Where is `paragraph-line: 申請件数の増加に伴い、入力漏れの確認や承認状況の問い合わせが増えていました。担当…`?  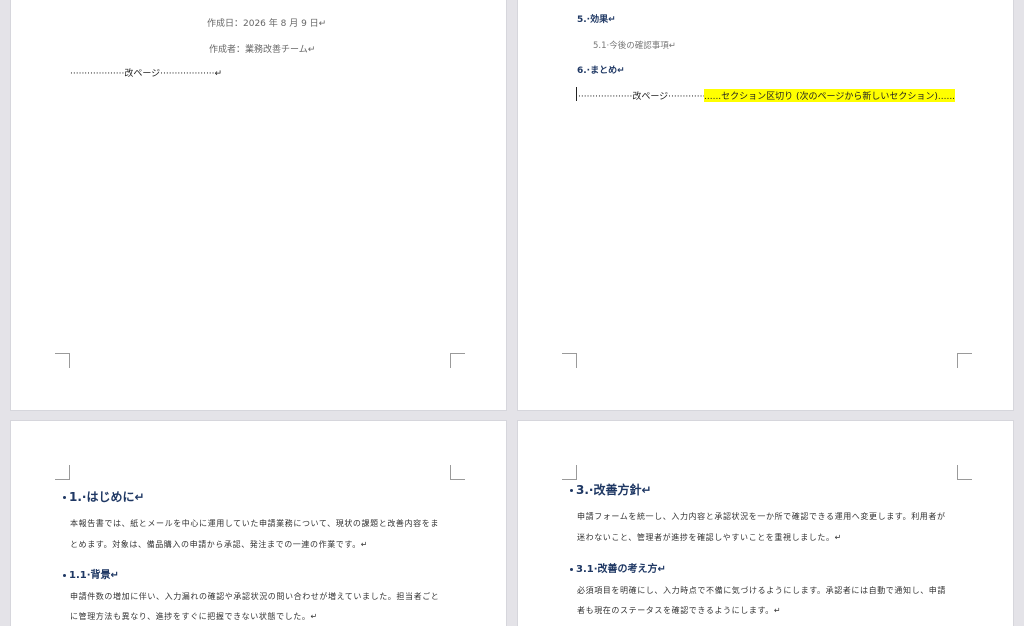 paragraph-line: 申請件数の増加に伴い、入力漏れの確認や承認状況の問い合わせが増えていました。担当… is located at coordinates (255, 596).